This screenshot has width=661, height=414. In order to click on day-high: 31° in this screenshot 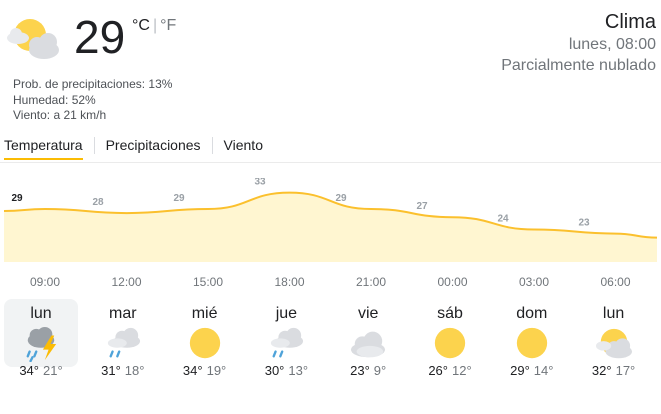, I will do `click(111, 370)`.